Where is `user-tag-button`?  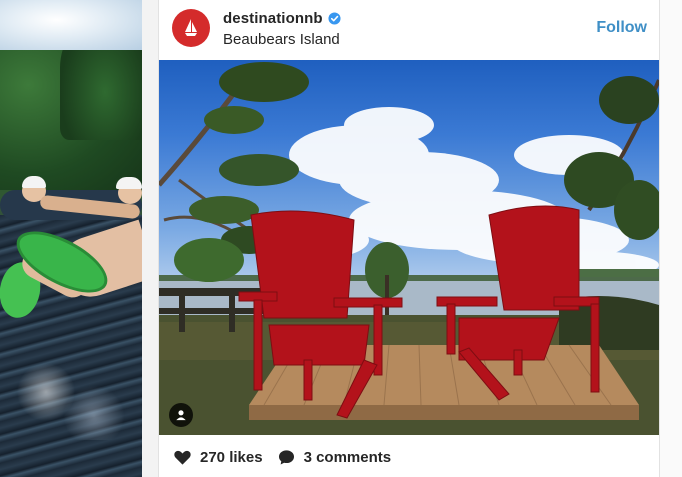 user-tag-button is located at coordinates (181, 415).